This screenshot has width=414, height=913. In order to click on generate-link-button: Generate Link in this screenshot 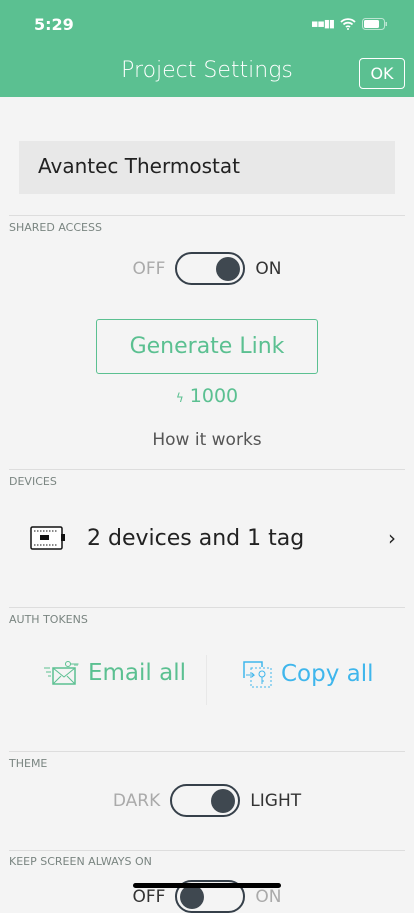, I will do `click(207, 346)`.